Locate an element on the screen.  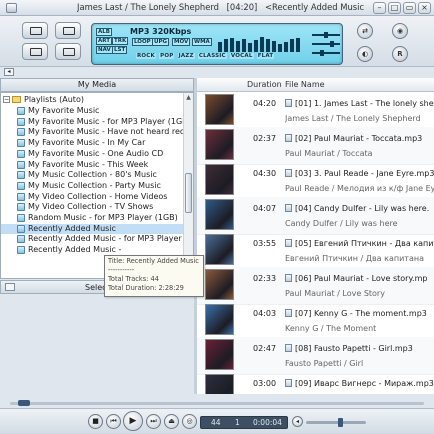
lcd-tag-alb: ALB is located at coordinates (104, 32).